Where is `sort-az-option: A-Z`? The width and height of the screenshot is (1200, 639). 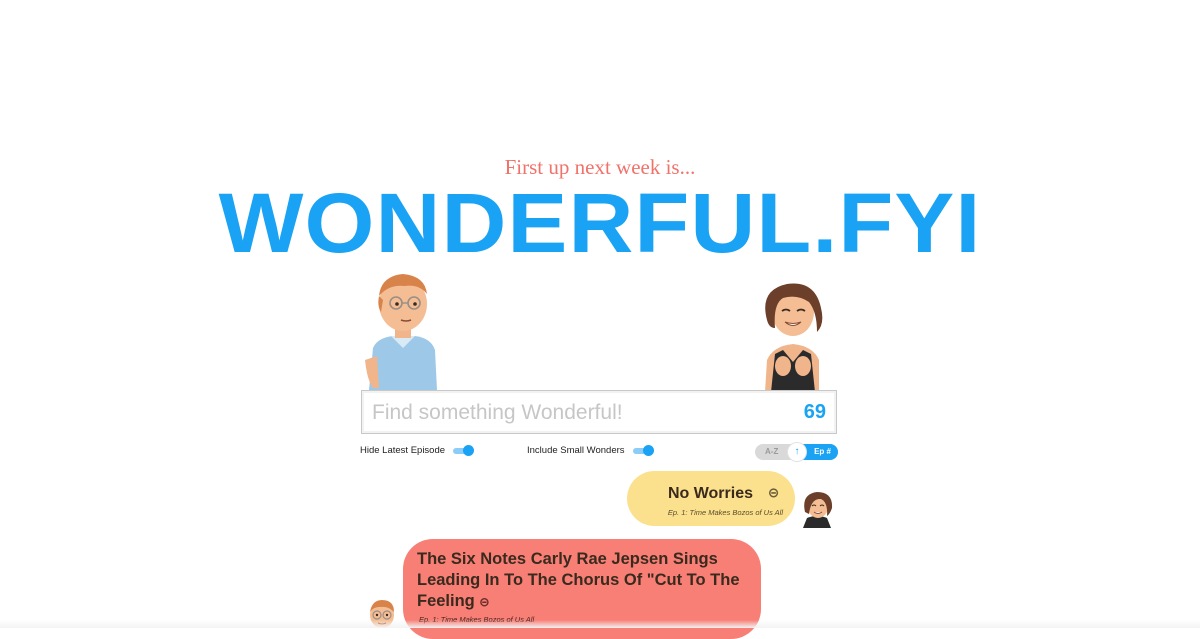 sort-az-option: A-Z is located at coordinates (771, 451).